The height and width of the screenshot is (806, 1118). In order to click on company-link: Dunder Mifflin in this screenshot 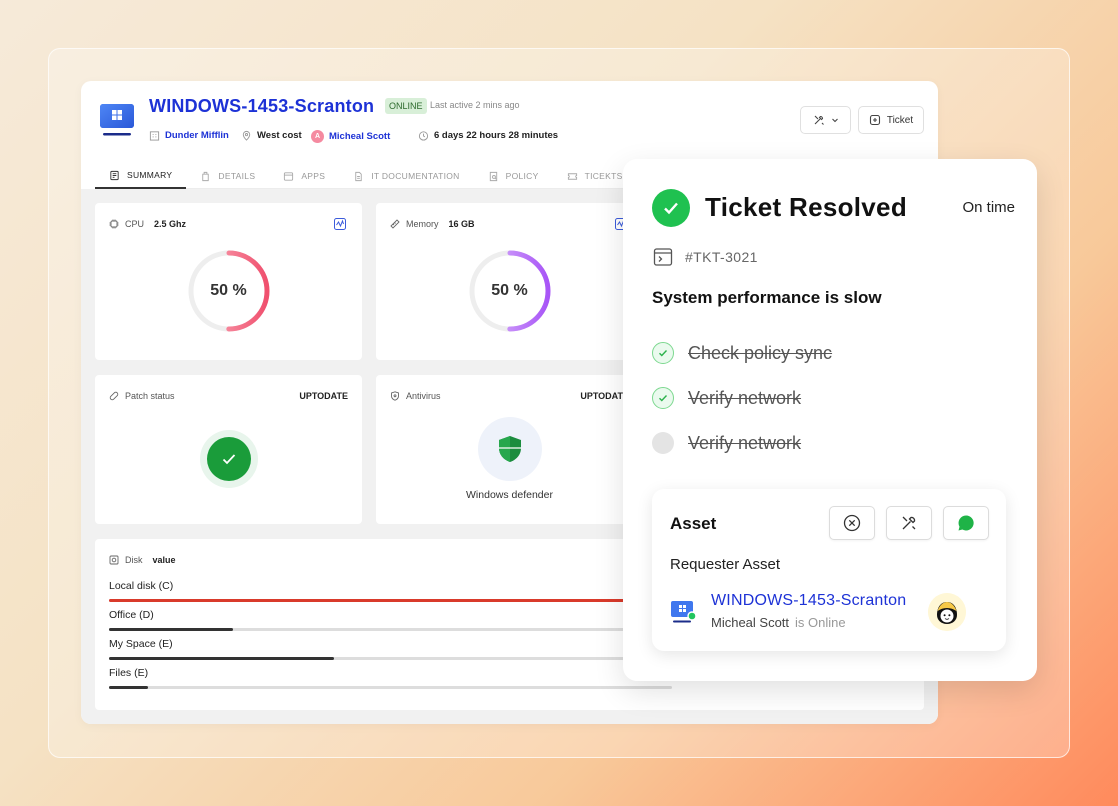, I will do `click(189, 135)`.